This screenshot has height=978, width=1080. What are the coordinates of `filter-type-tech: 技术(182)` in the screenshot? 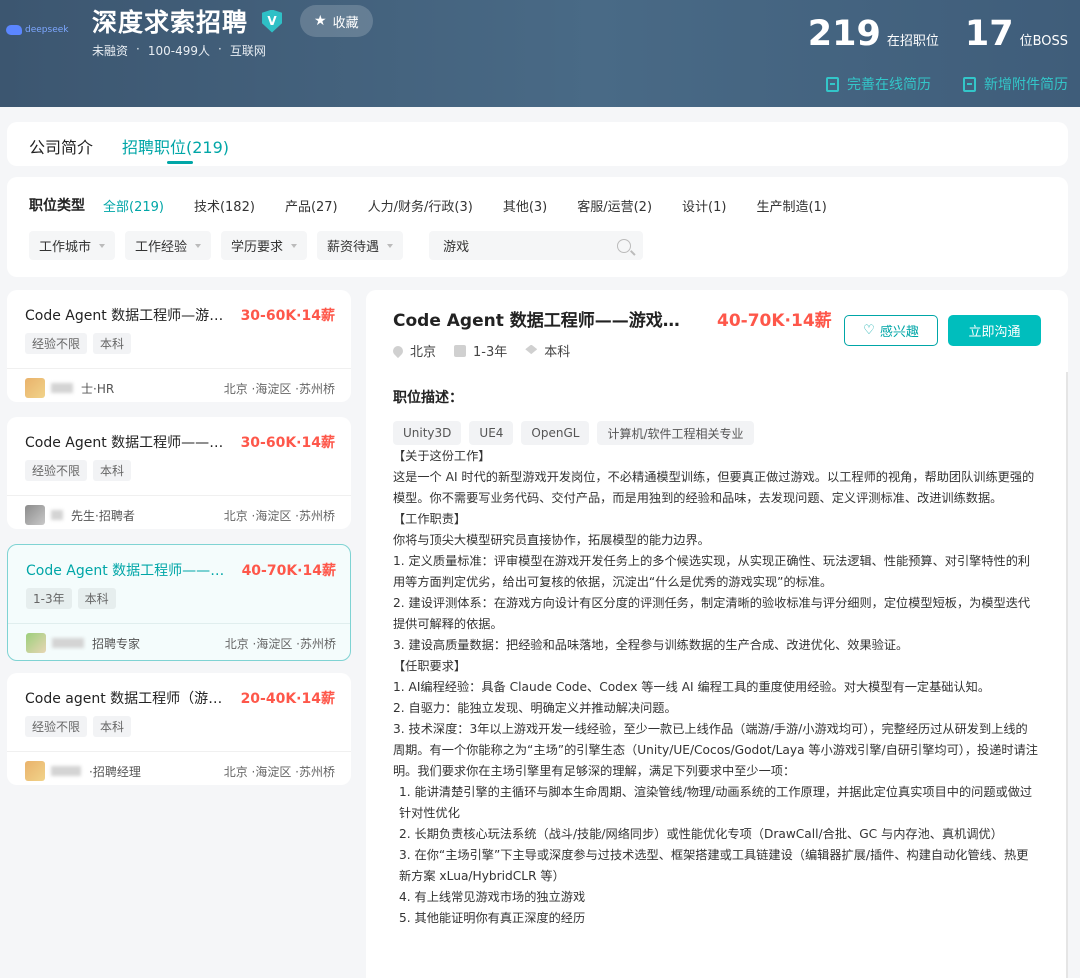 It's located at (224, 205).